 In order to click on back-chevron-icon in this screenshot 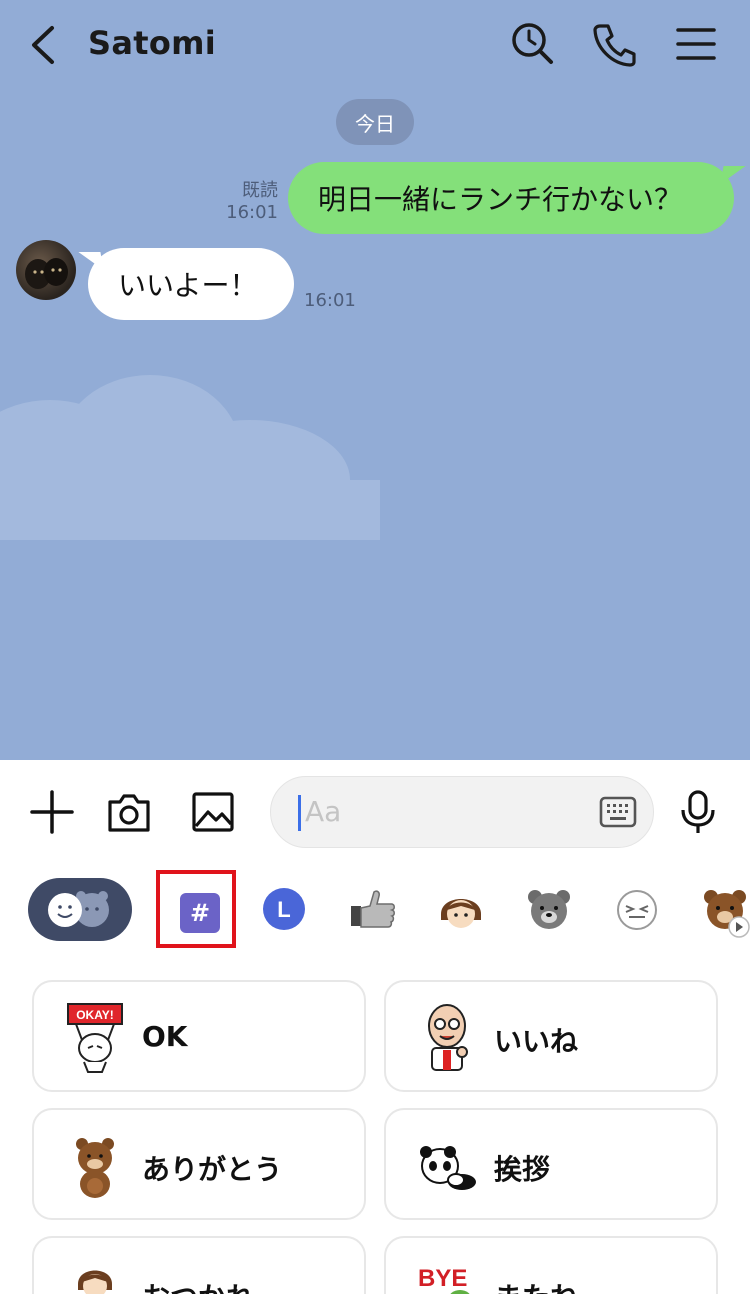, I will do `click(46, 45)`.